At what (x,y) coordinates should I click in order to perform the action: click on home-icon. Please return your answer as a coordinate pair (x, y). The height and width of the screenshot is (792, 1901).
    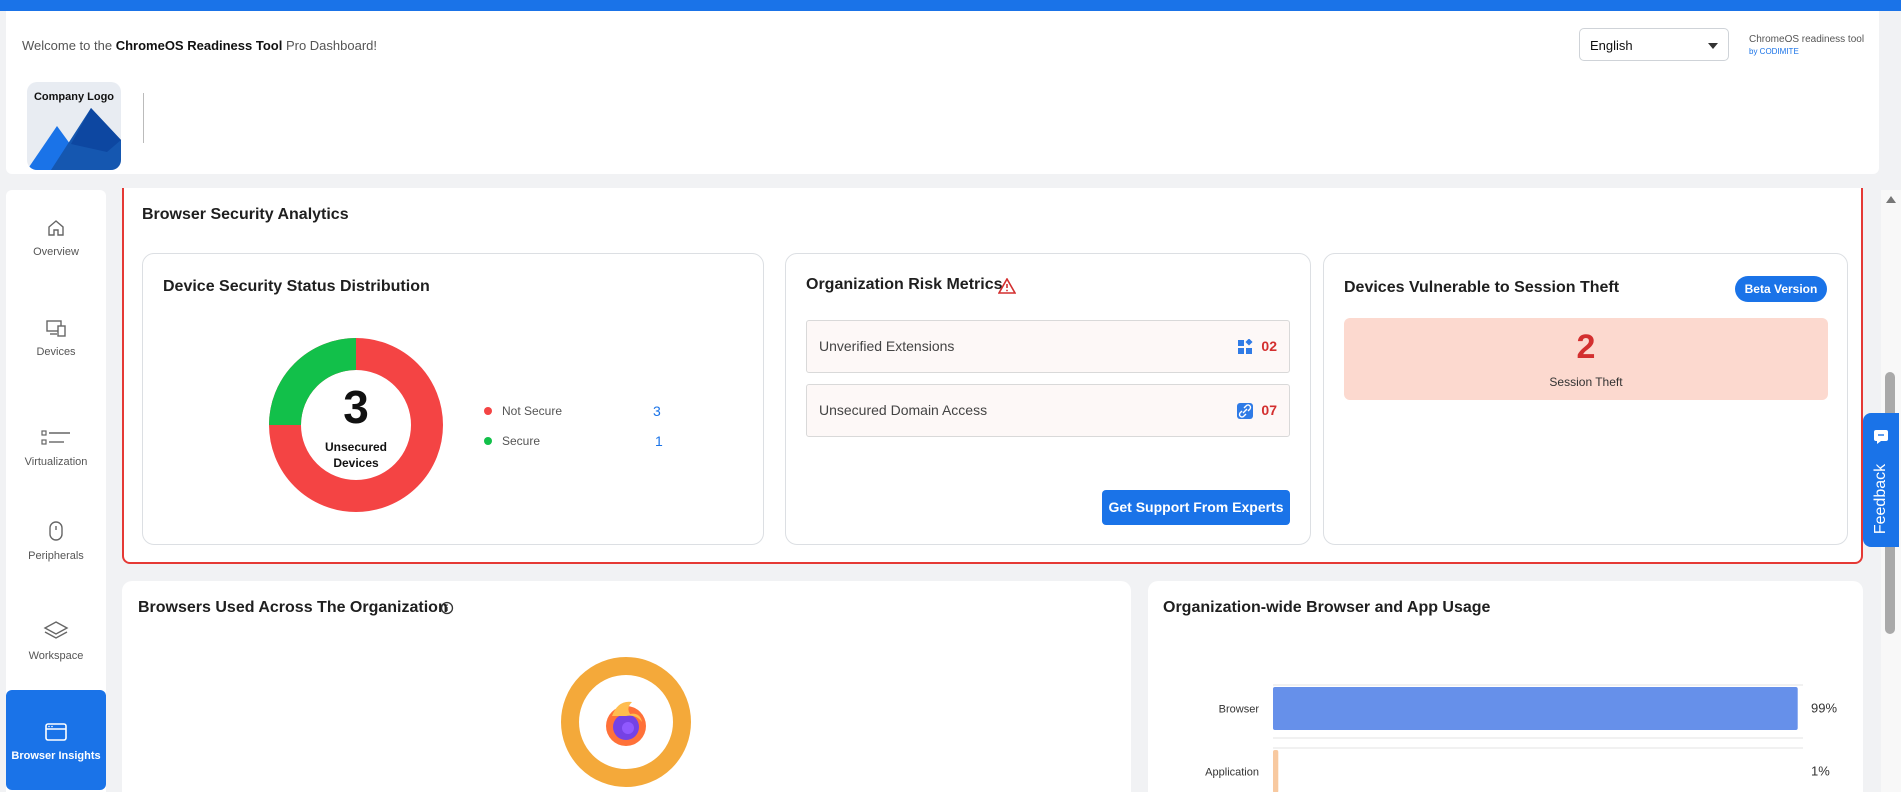
    Looking at the image, I should click on (56, 228).